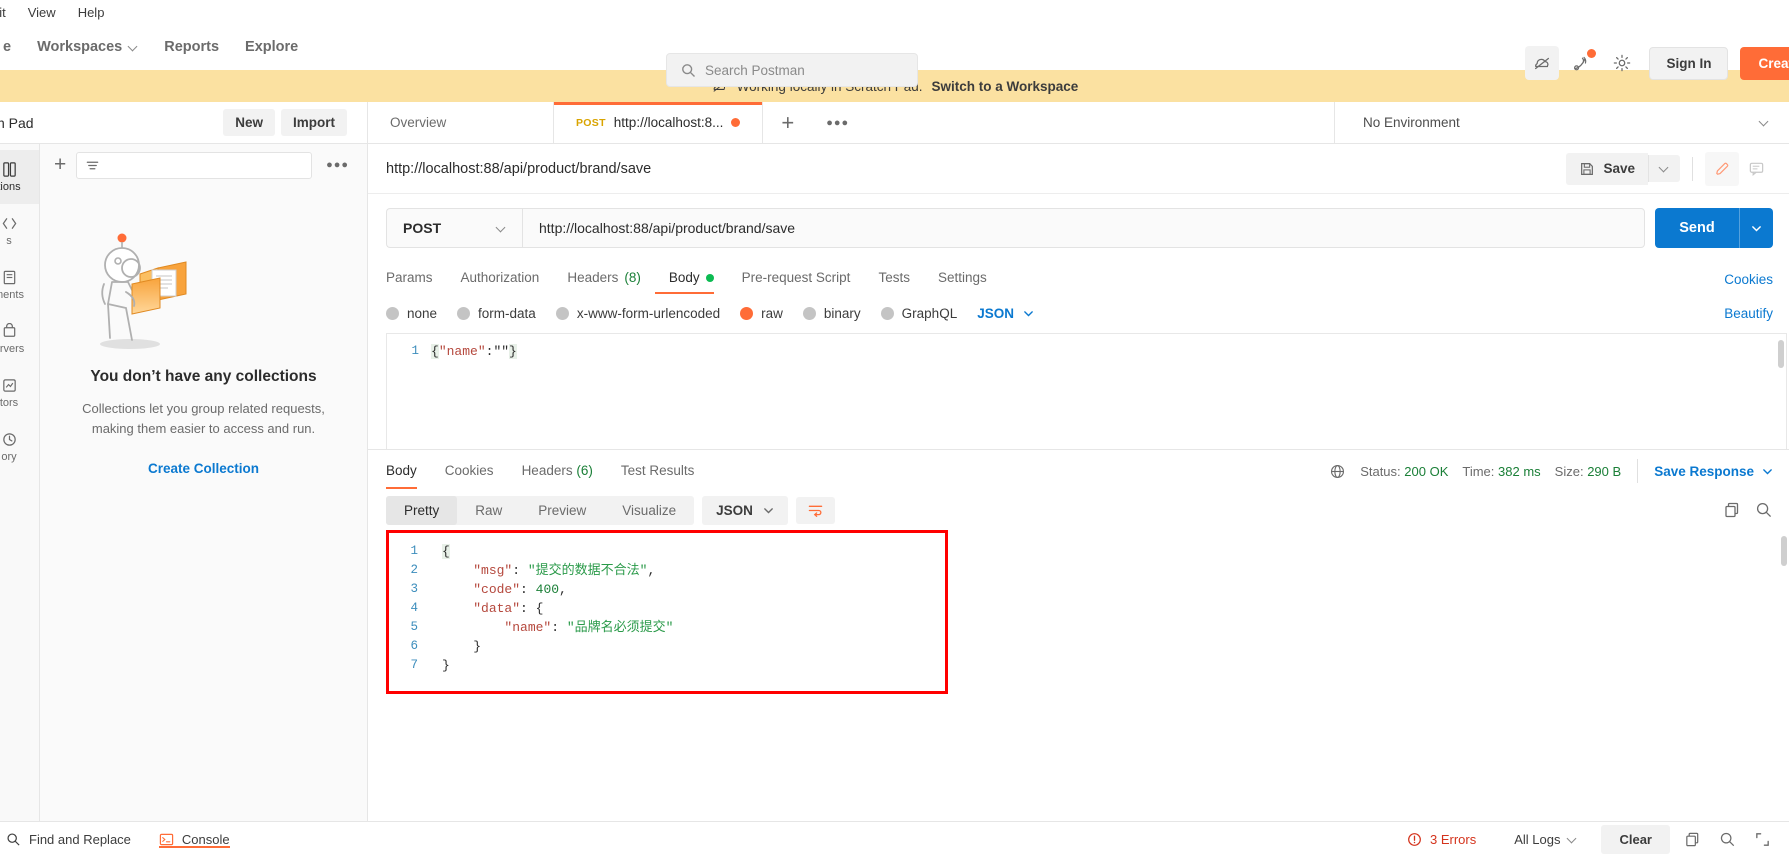 The height and width of the screenshot is (857, 1789). What do you see at coordinates (422, 510) in the screenshot?
I see `response-view-pretty: Pretty` at bounding box center [422, 510].